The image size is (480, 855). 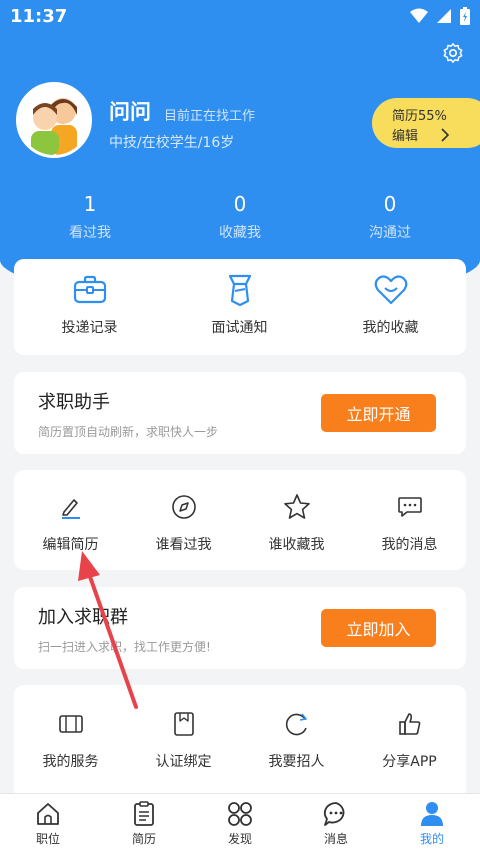 What do you see at coordinates (144, 814) in the screenshot?
I see `clipboard-icon` at bounding box center [144, 814].